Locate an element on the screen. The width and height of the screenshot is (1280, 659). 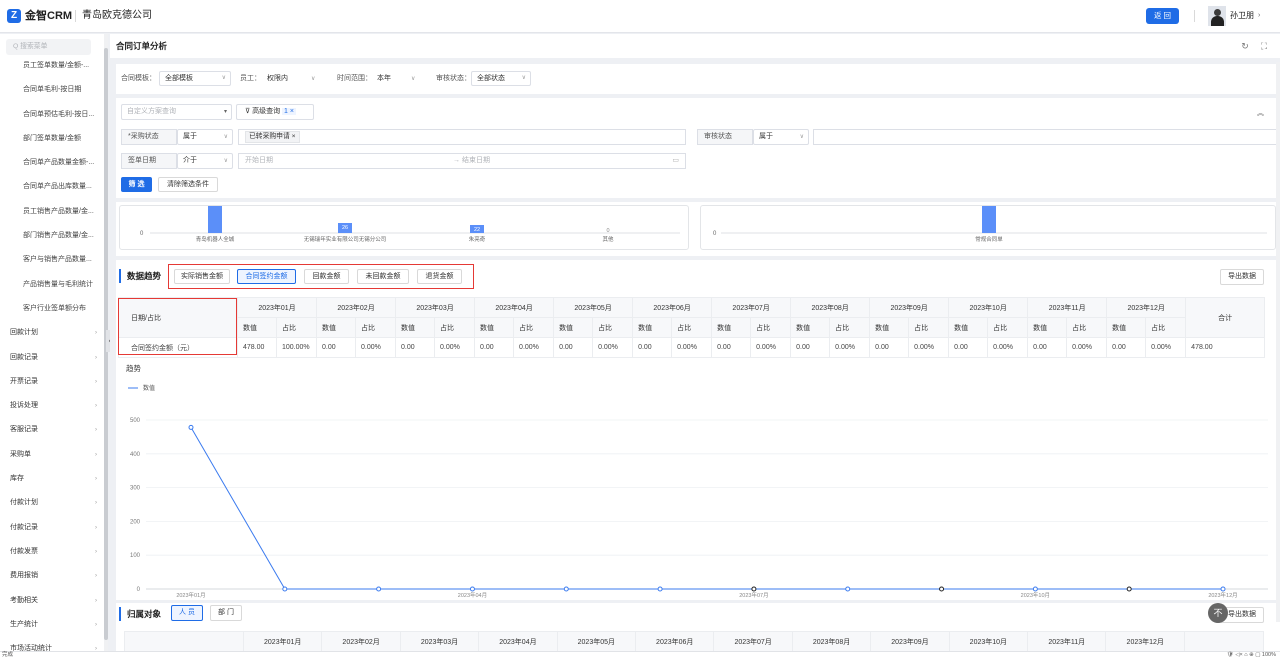
sidebar-item: 开票记录 › is located at coordinates (52, 382).